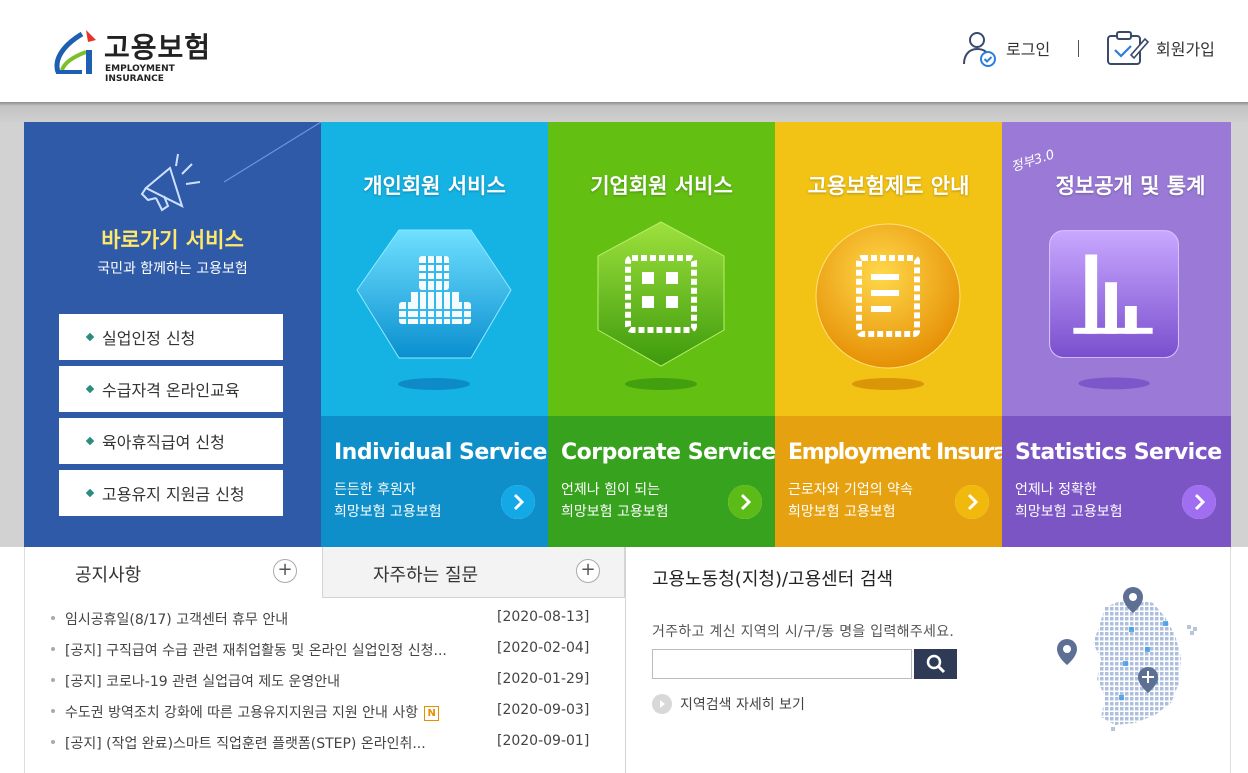 The image size is (1248, 773). What do you see at coordinates (543, 648) in the screenshot?
I see `notice-date: [2020-02-04]` at bounding box center [543, 648].